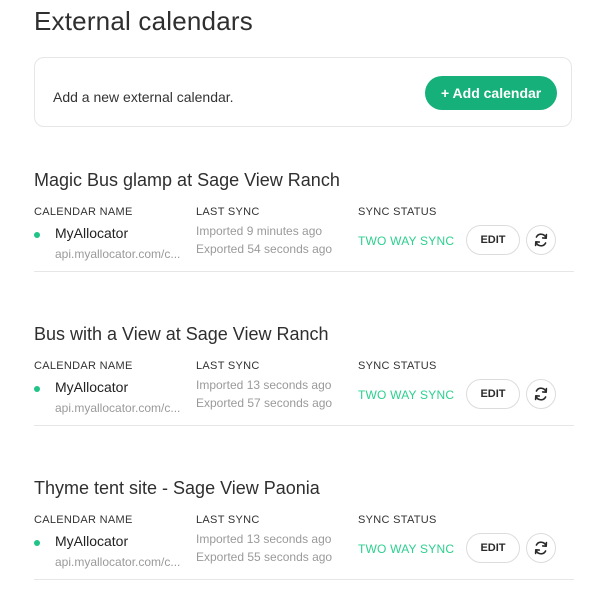  I want to click on last-export: Exported 54 seconds ago, so click(264, 249).